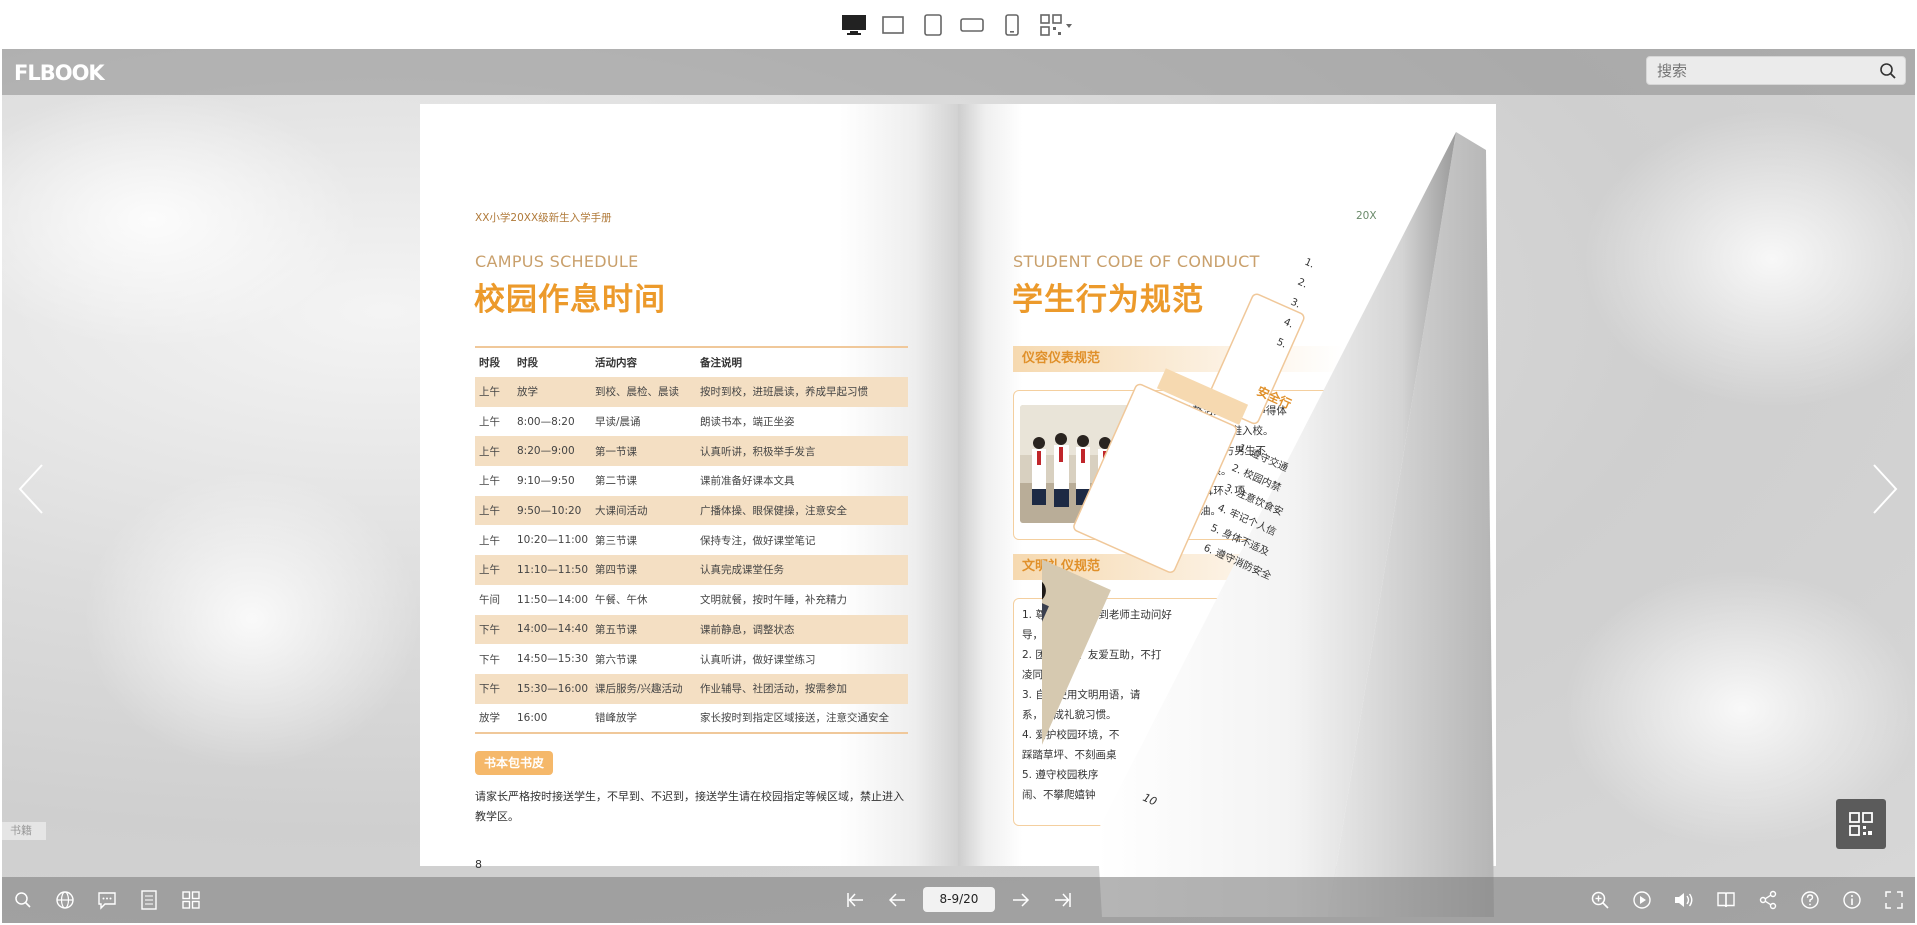 Image resolution: width=1917 pixels, height=925 pixels. What do you see at coordinates (1216, 431) in the screenshot?
I see `rule-line: 服、拖鞋、高跟鞋入校。` at bounding box center [1216, 431].